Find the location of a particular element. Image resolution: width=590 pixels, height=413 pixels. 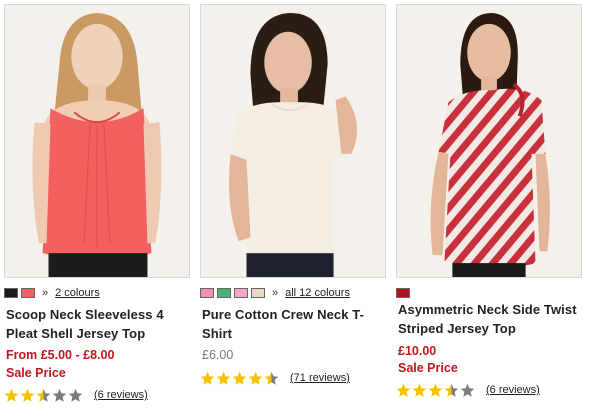

swatch-light-pink is located at coordinates (241, 293).